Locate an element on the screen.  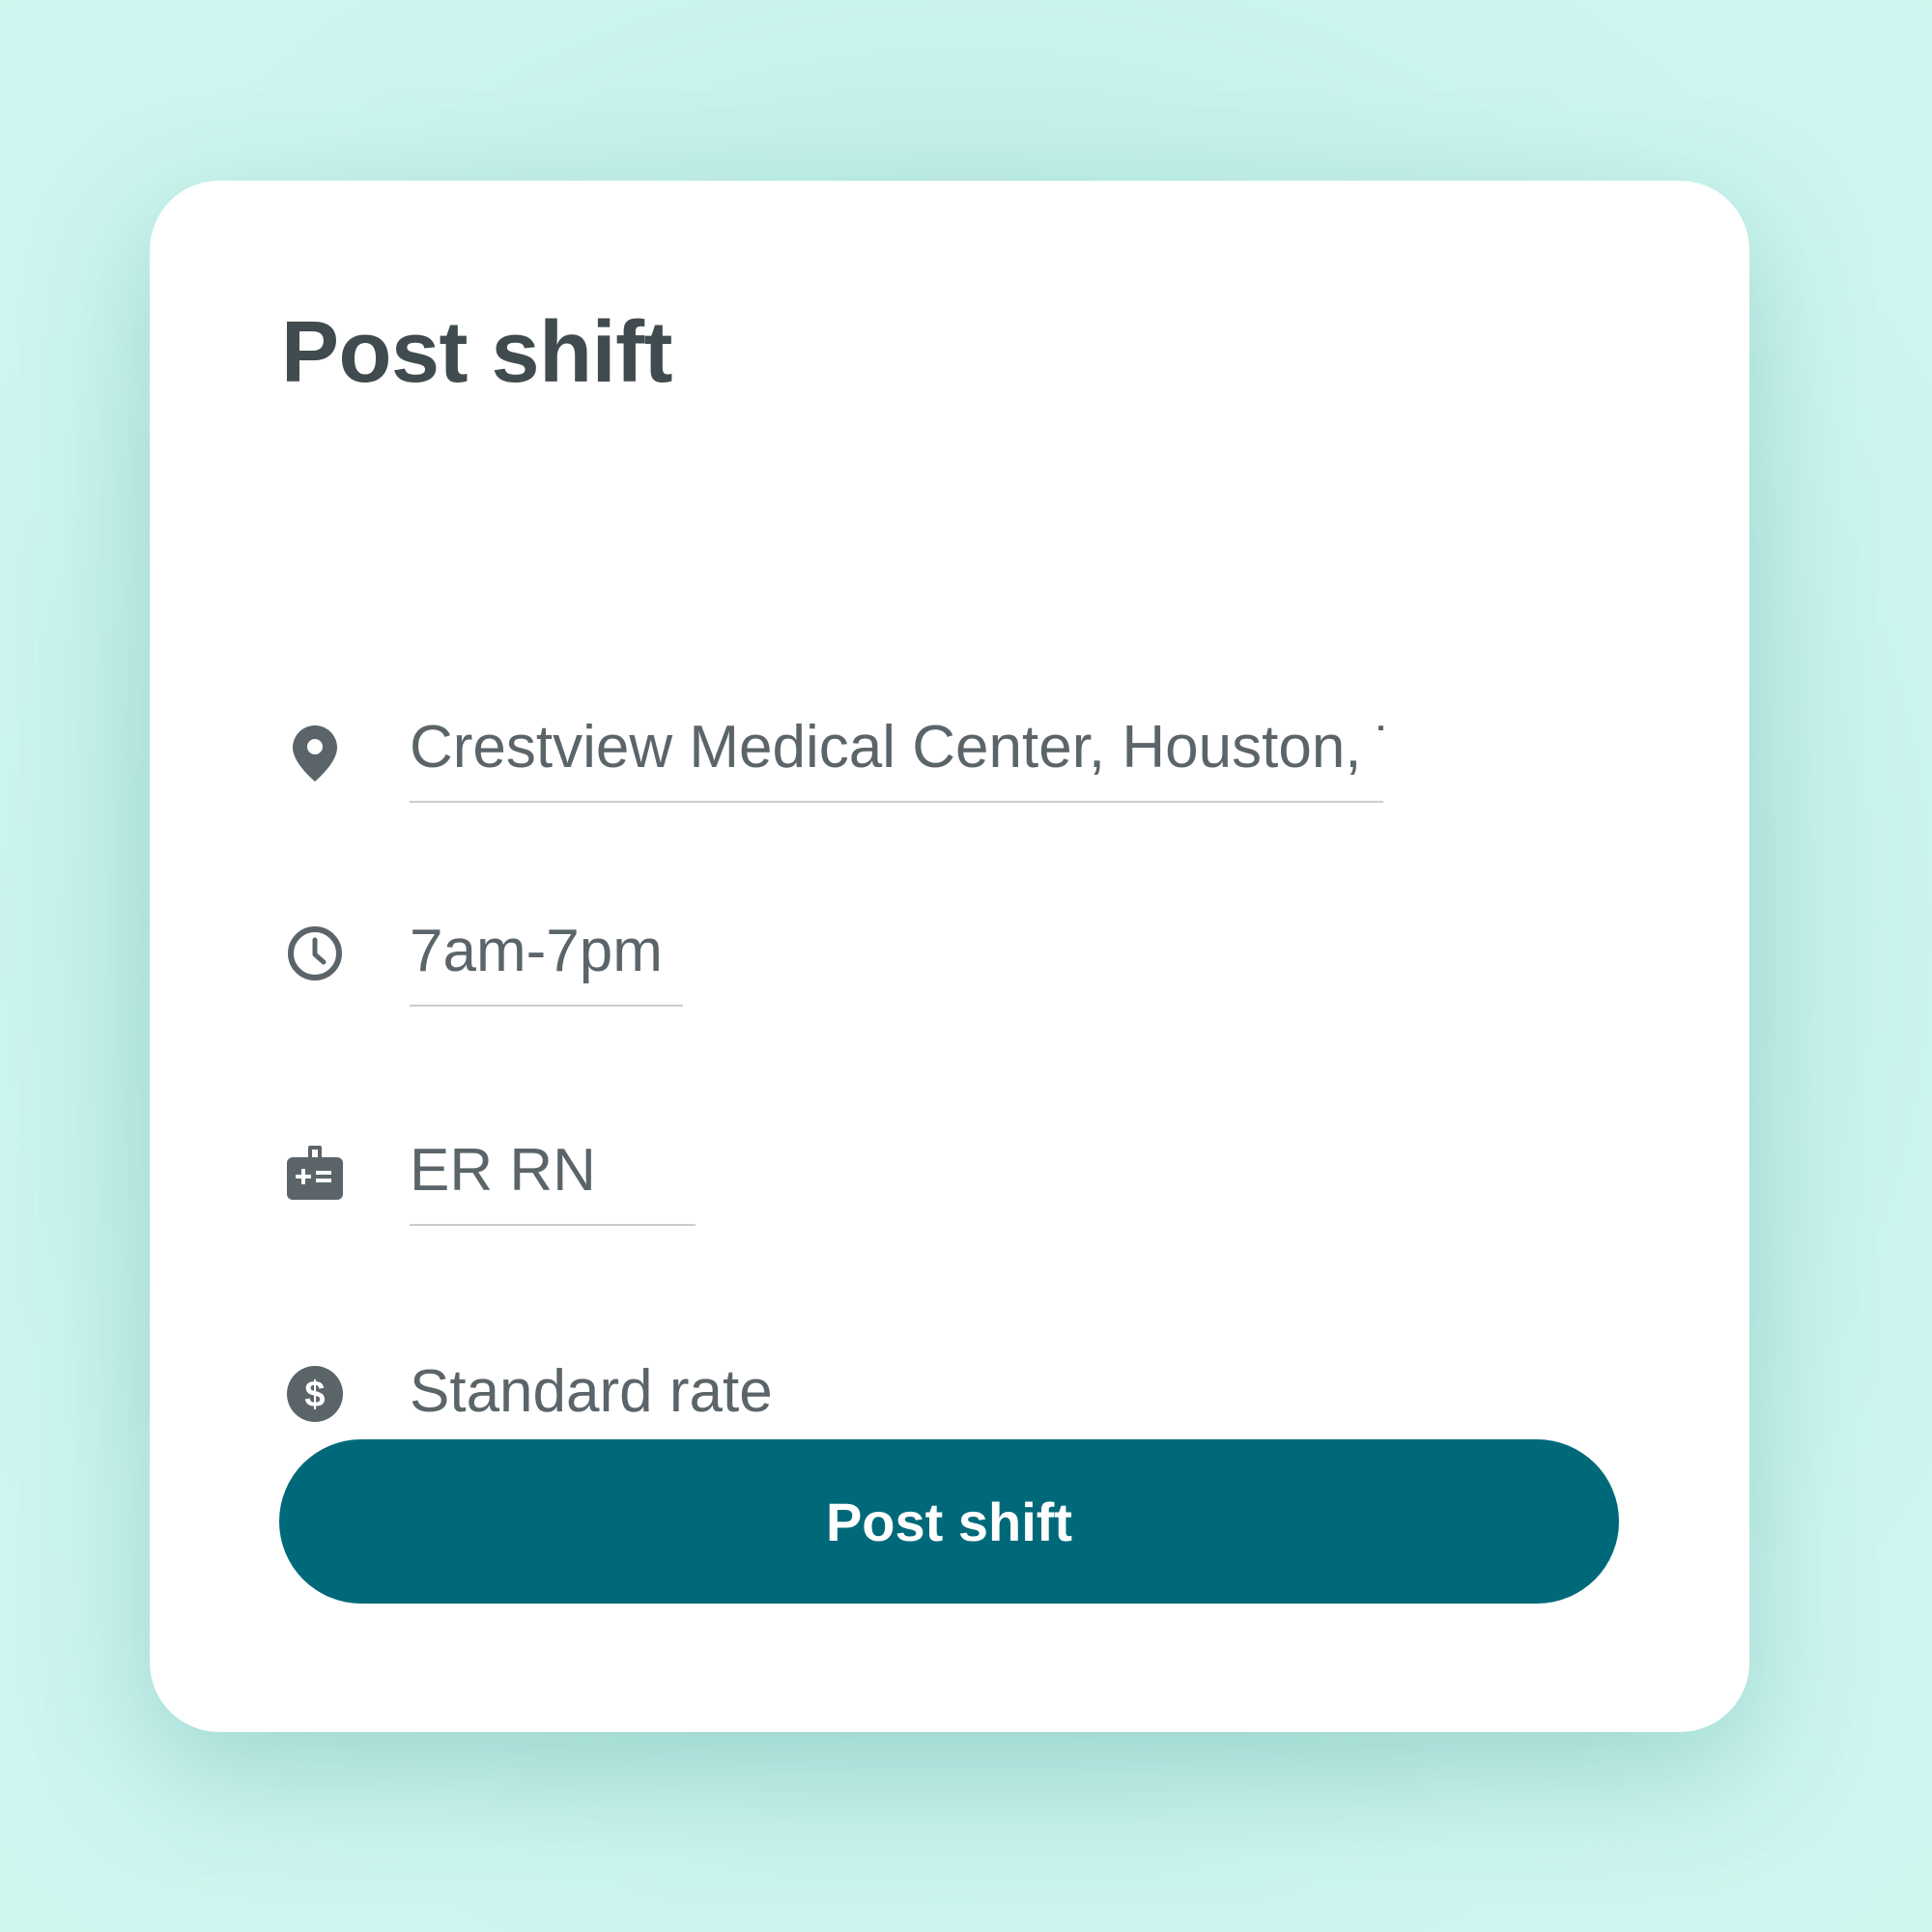
rate-field is located at coordinates (603, 1394).